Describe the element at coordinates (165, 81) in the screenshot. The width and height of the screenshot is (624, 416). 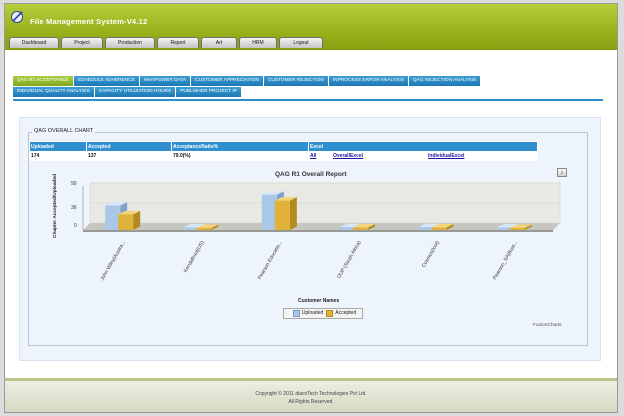
I see `report-tab: MANPOWER DATA` at that location.